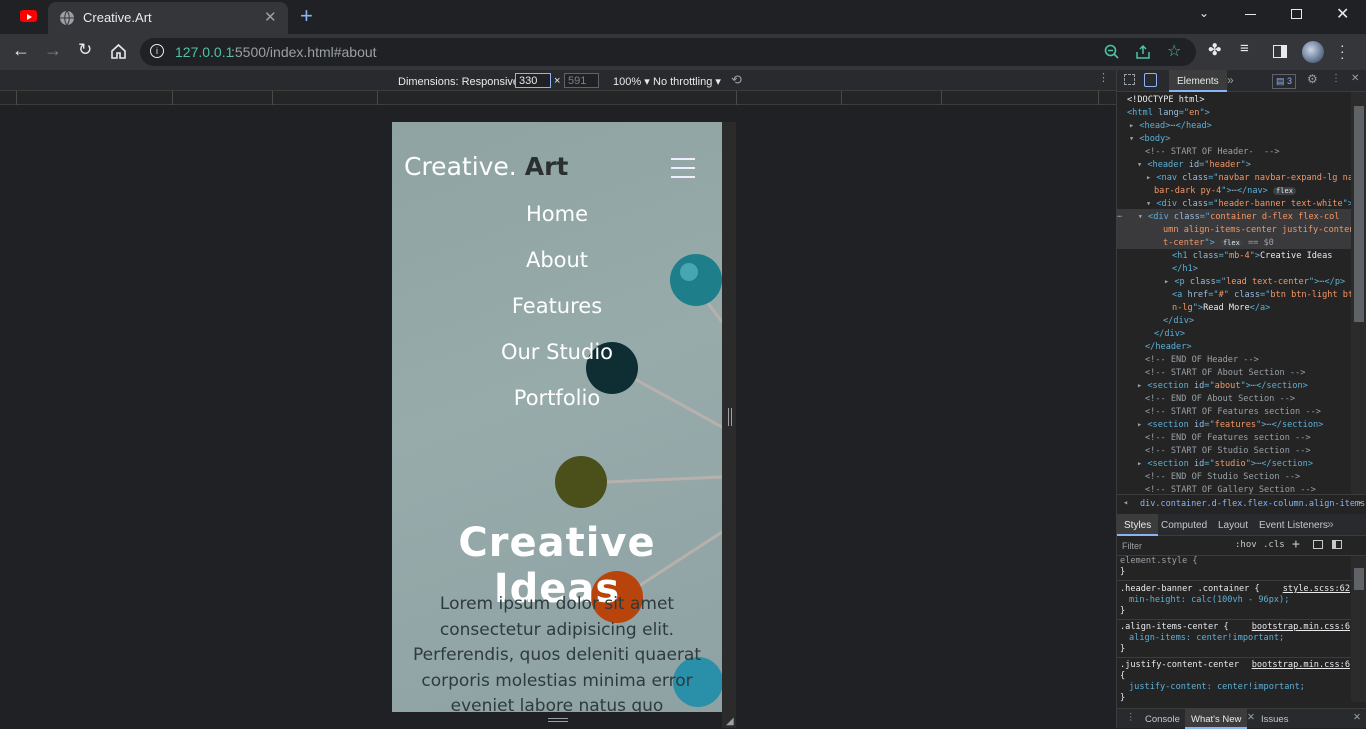 This screenshot has height=729, width=1366. Describe the element at coordinates (683, 168) in the screenshot. I see `hamburger-icon` at that location.